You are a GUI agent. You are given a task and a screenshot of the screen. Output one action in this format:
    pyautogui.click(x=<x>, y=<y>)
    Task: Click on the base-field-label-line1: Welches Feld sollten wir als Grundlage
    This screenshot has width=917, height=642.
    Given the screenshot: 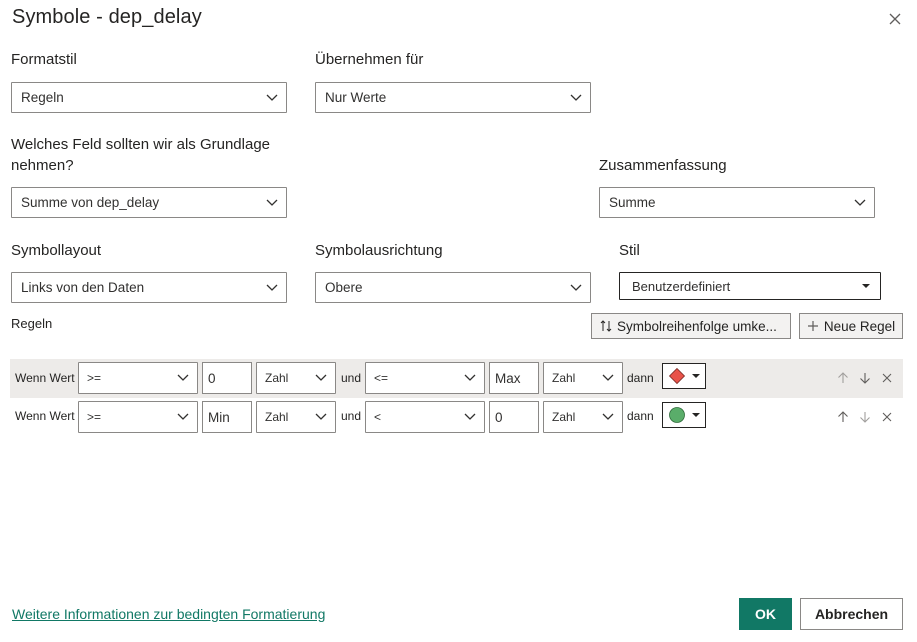 What is the action you would take?
    pyautogui.click(x=141, y=144)
    